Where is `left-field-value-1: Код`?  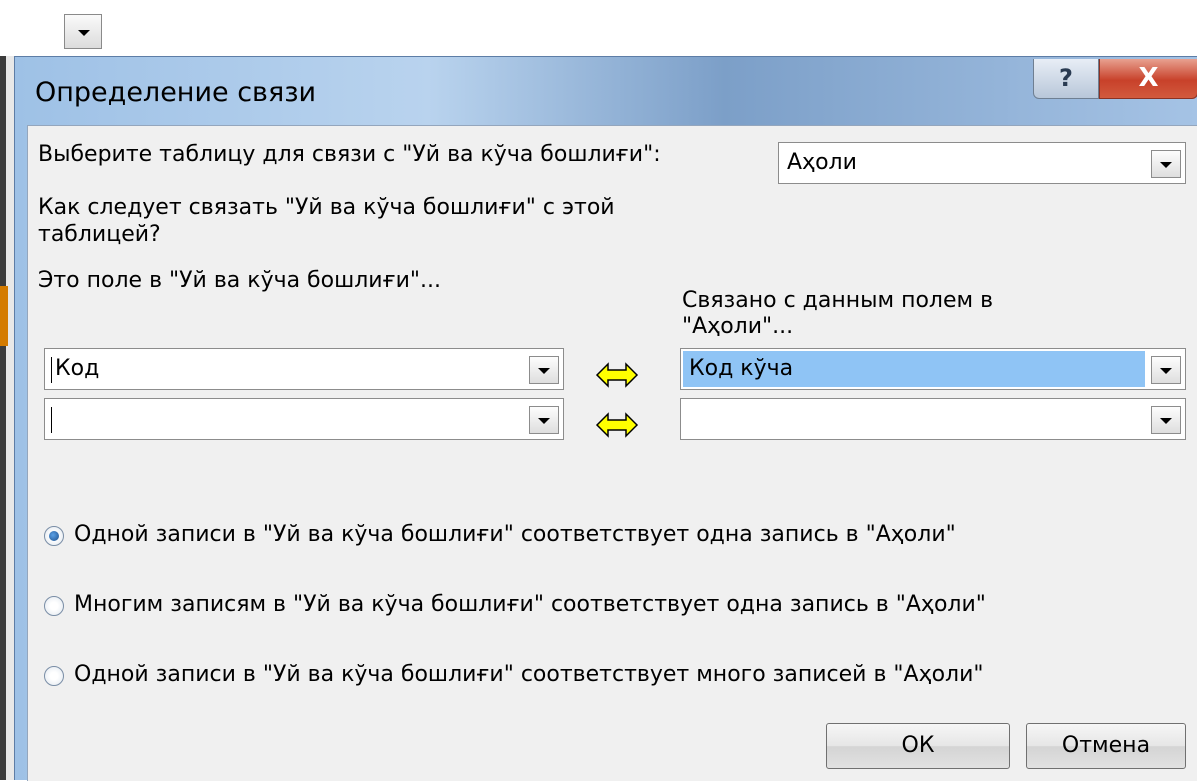 left-field-value-1: Код is located at coordinates (77, 368).